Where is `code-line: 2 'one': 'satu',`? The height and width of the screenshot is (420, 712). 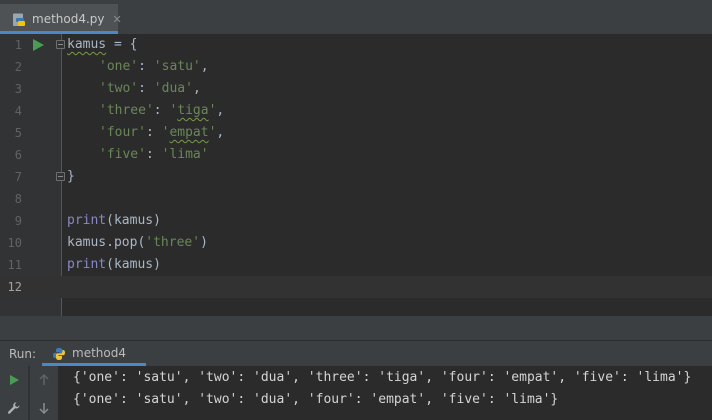 code-line: 2 'one': 'satu', is located at coordinates (356, 67).